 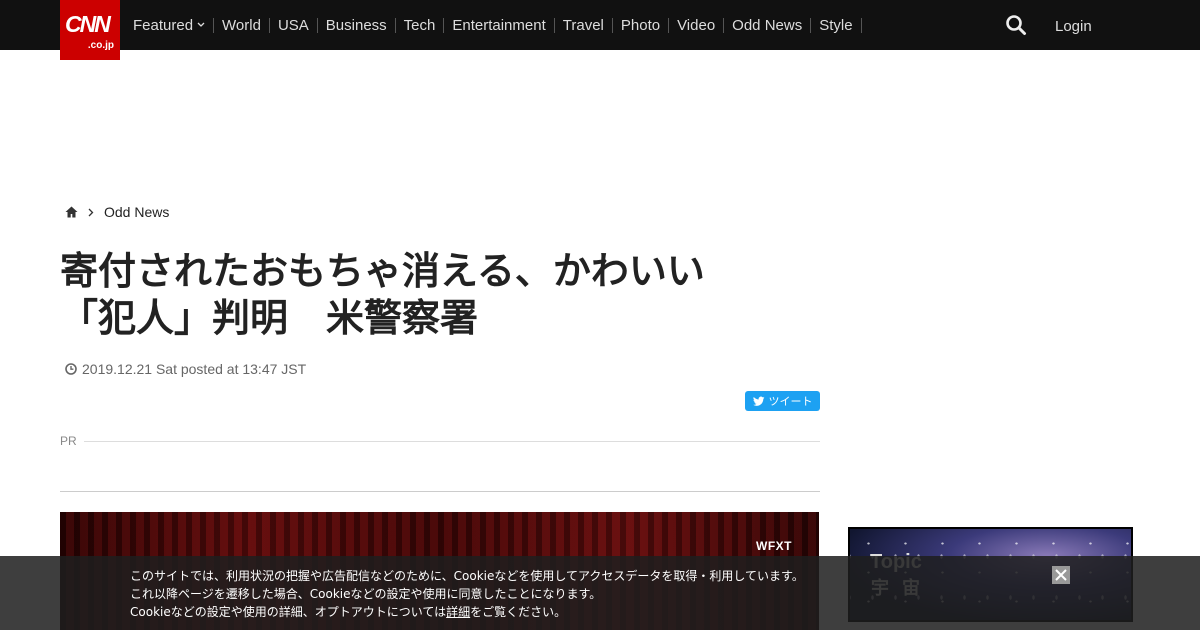 I want to click on twitter-bird-icon, so click(x=758, y=401).